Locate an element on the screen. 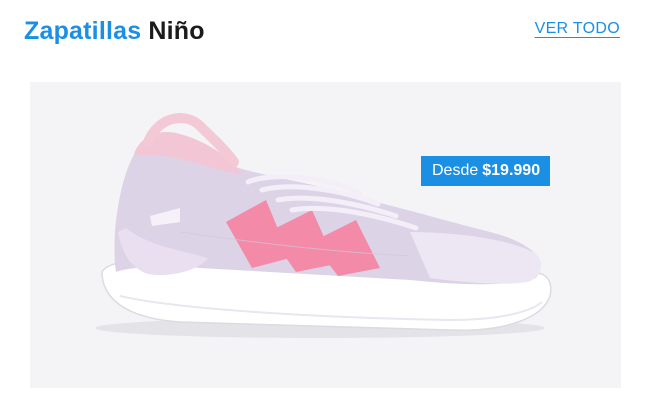 This screenshot has width=650, height=417. title-accent: Zapatillas is located at coordinates (83, 31).